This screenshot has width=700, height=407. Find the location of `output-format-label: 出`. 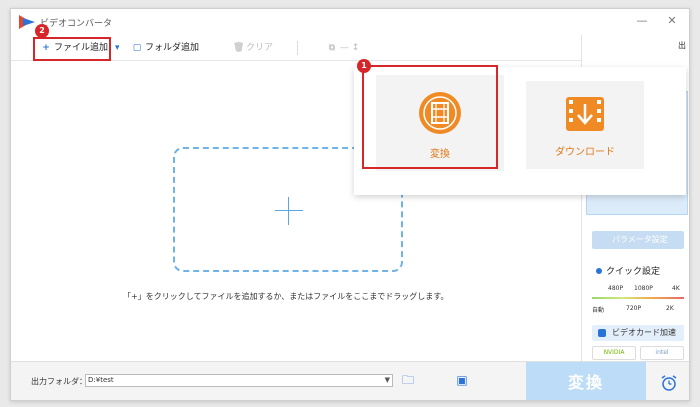

output-format-label: 出 is located at coordinates (682, 45).